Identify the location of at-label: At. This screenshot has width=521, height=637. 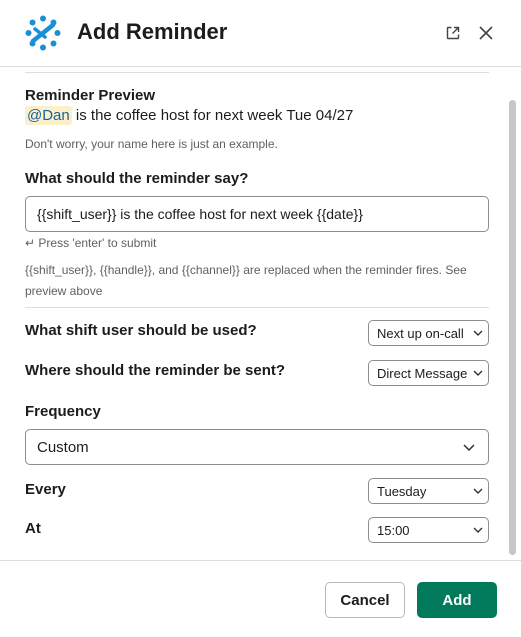
(33, 528).